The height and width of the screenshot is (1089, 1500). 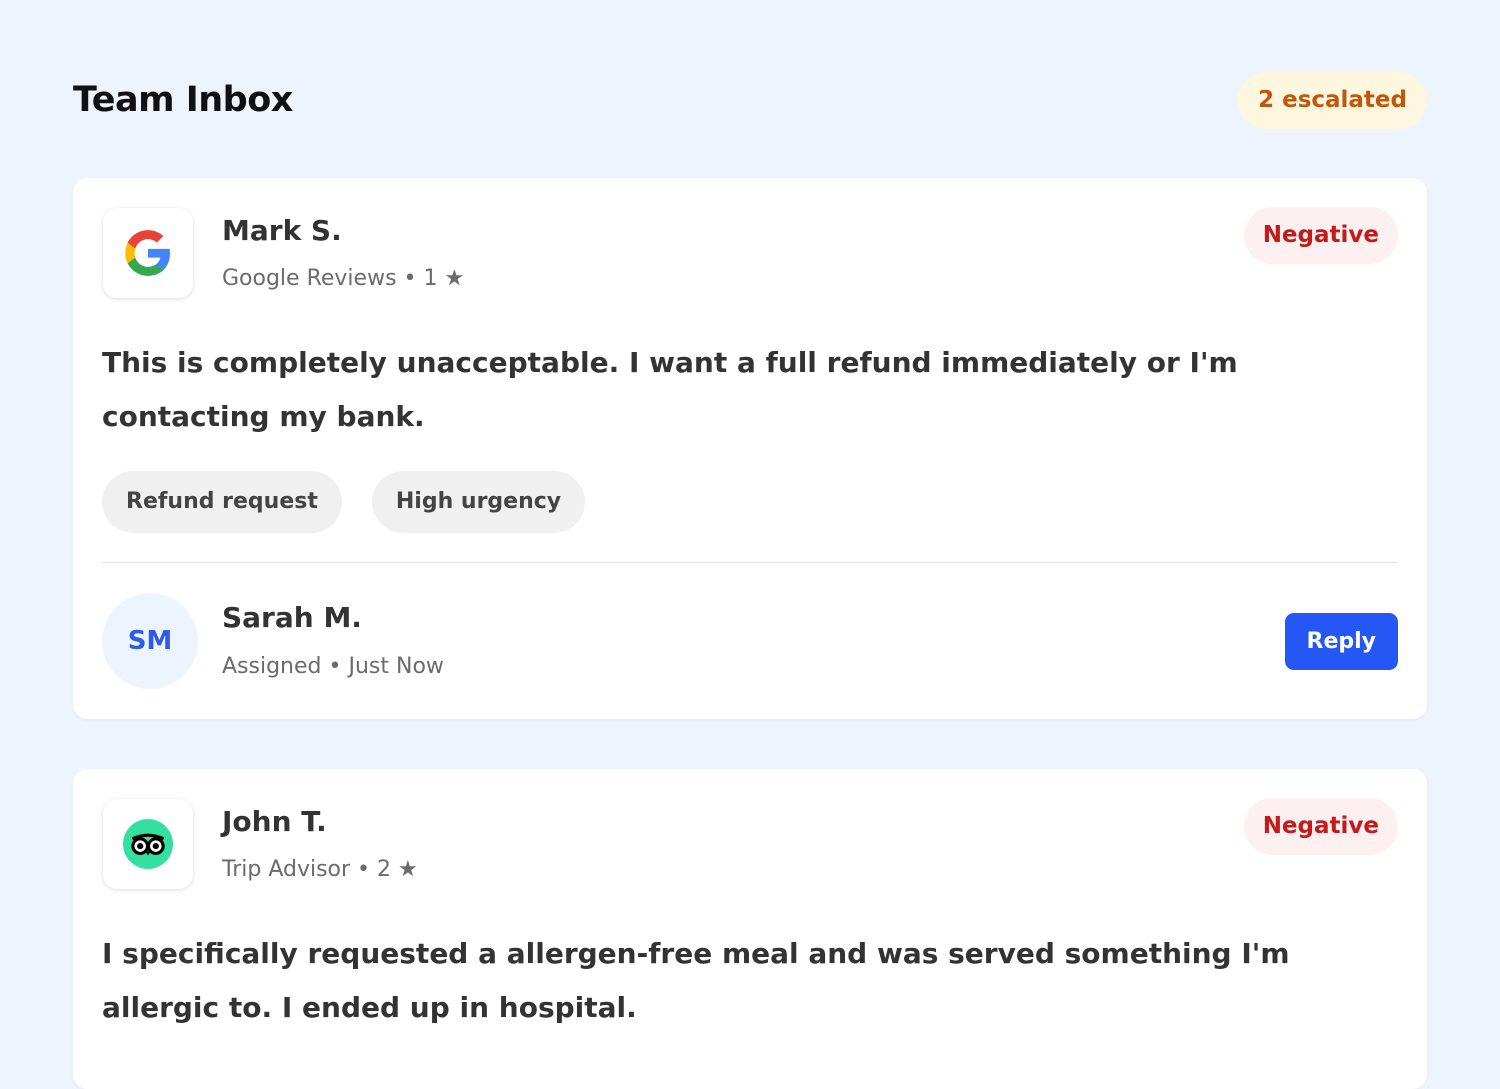 I want to click on reply-button: Reply, so click(x=1341, y=641).